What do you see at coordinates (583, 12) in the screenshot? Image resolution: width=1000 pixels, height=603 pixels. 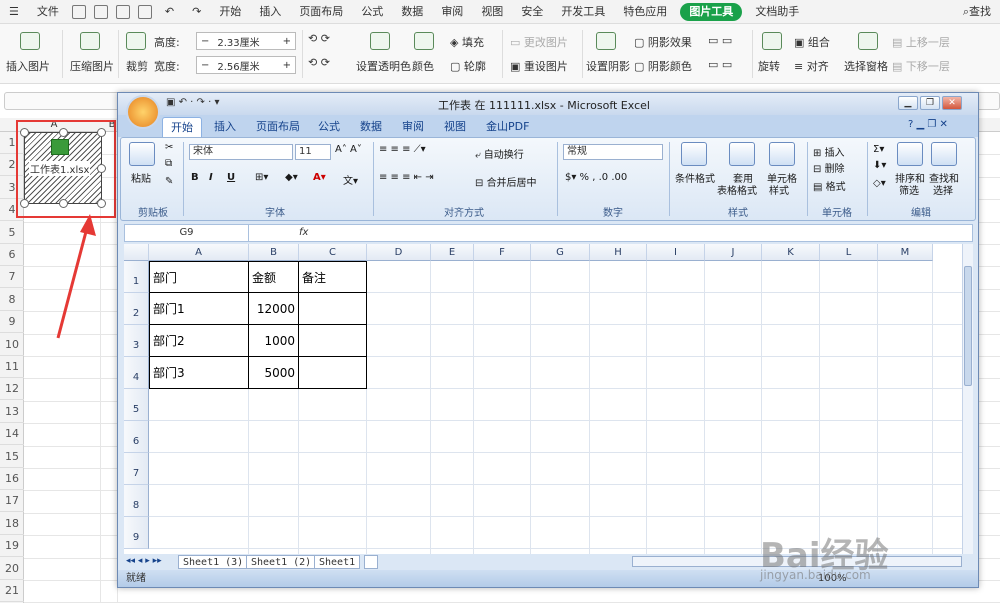 I see `menu-developer: 开发工具` at bounding box center [583, 12].